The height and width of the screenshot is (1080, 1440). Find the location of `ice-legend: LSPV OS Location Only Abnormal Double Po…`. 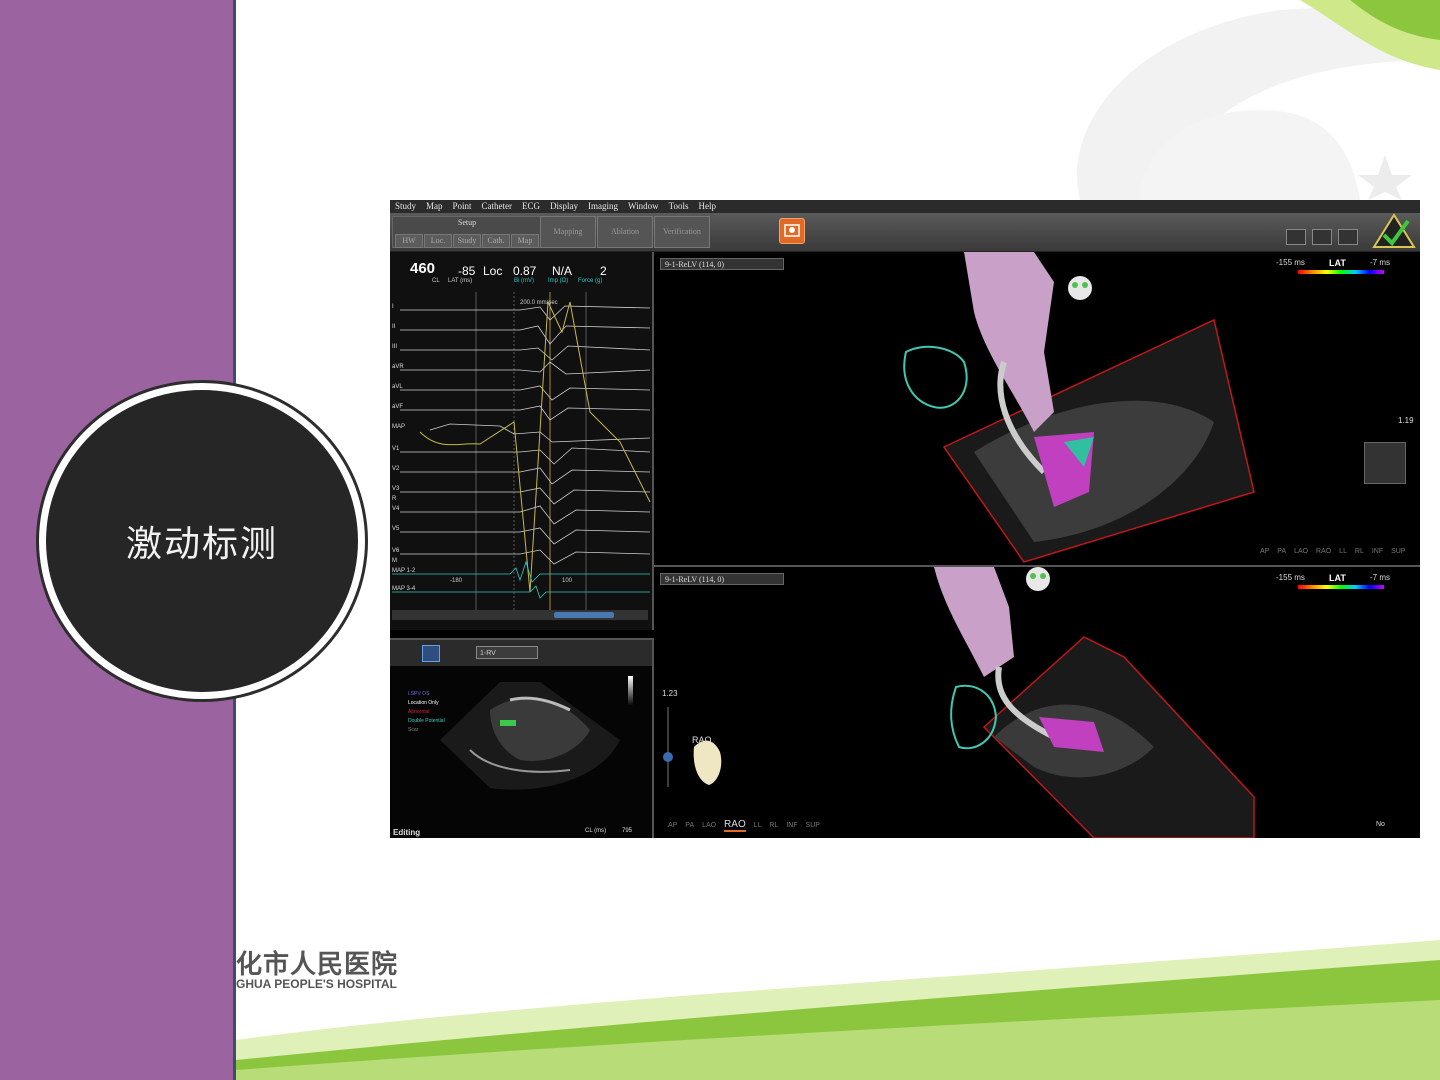

ice-legend: LSPV OS Location Only Abnormal Double Po… is located at coordinates (426, 712).